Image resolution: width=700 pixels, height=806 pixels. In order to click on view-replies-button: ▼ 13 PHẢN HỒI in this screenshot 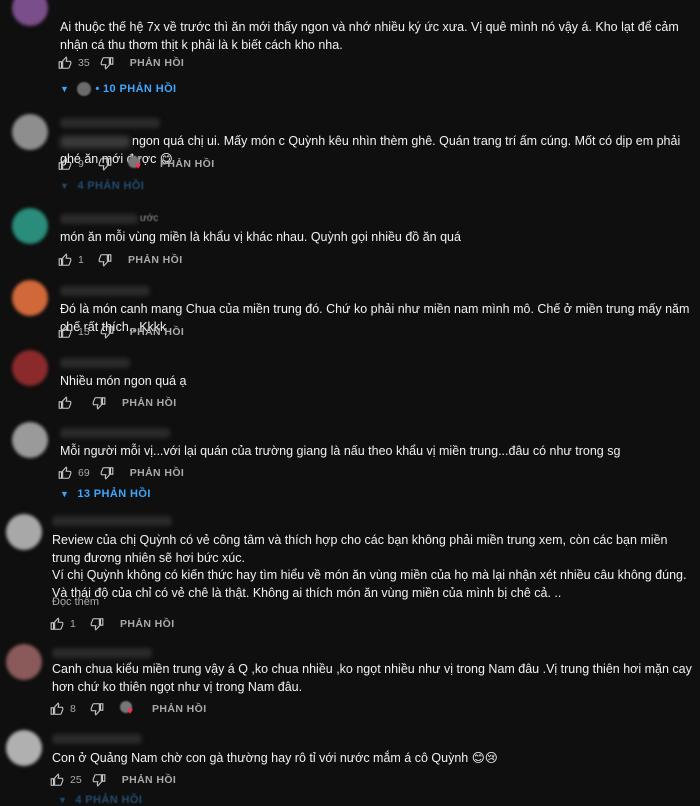, I will do `click(105, 494)`.